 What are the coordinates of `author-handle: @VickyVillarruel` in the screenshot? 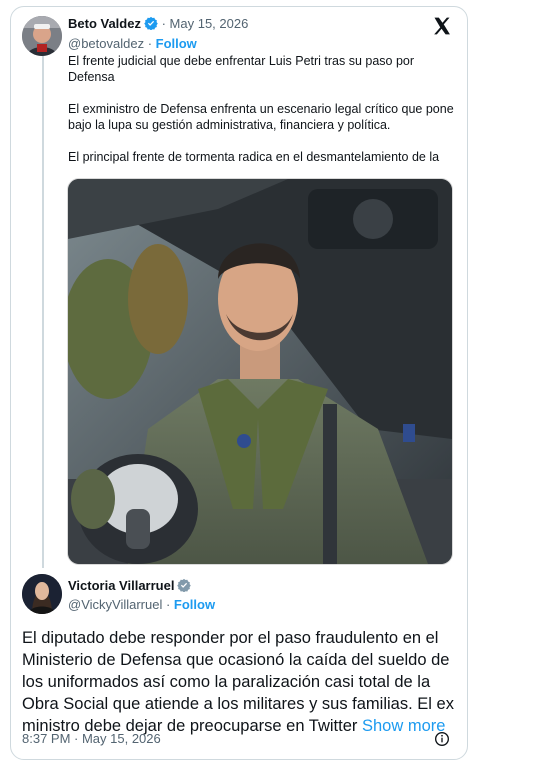 It's located at (115, 604).